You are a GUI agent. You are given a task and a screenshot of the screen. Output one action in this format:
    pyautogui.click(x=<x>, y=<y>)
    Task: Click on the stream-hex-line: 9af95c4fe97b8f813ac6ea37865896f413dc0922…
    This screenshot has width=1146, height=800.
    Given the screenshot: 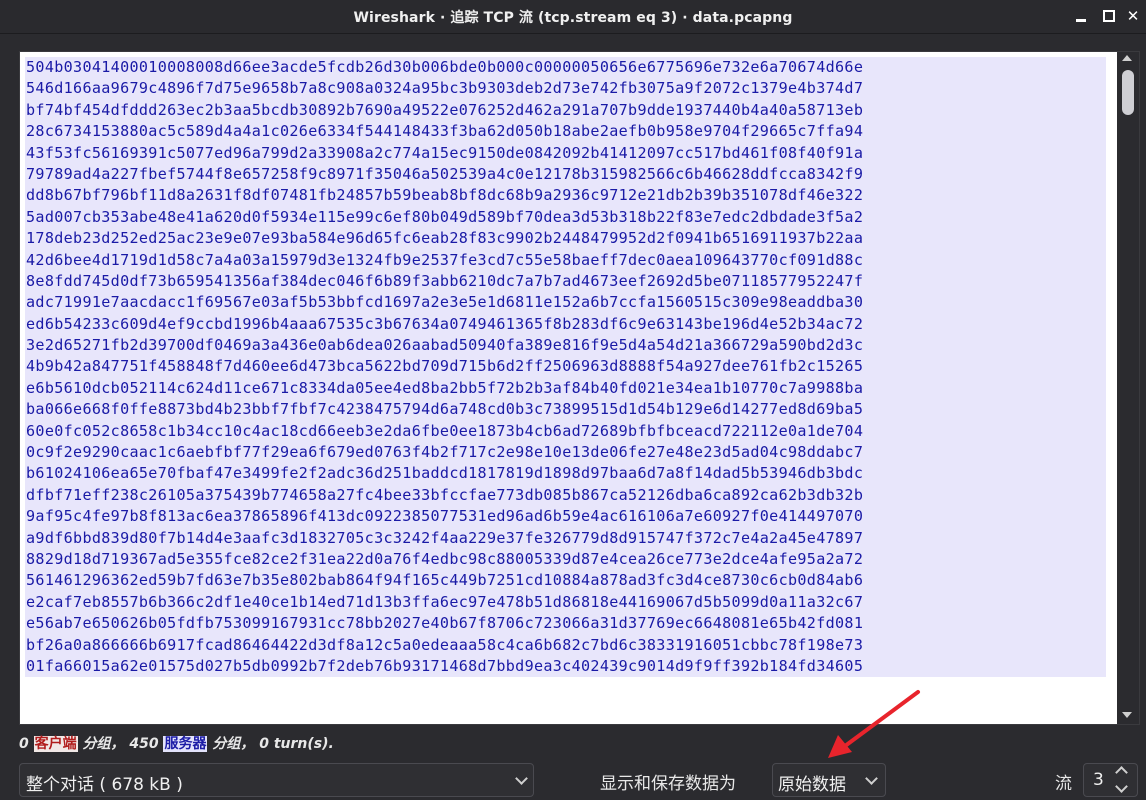 What is the action you would take?
    pyautogui.click(x=565, y=517)
    